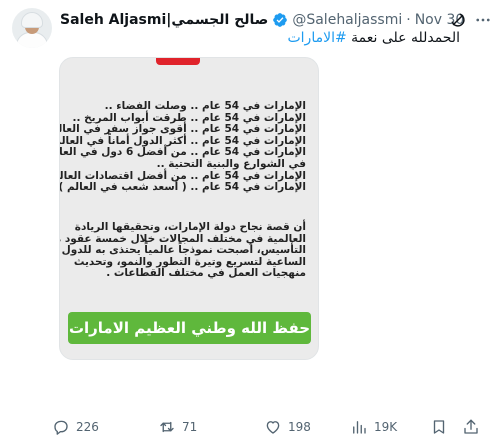  I want to click on tweet-text: الحمدلله على نعمة #الامارات, so click(310, 38).